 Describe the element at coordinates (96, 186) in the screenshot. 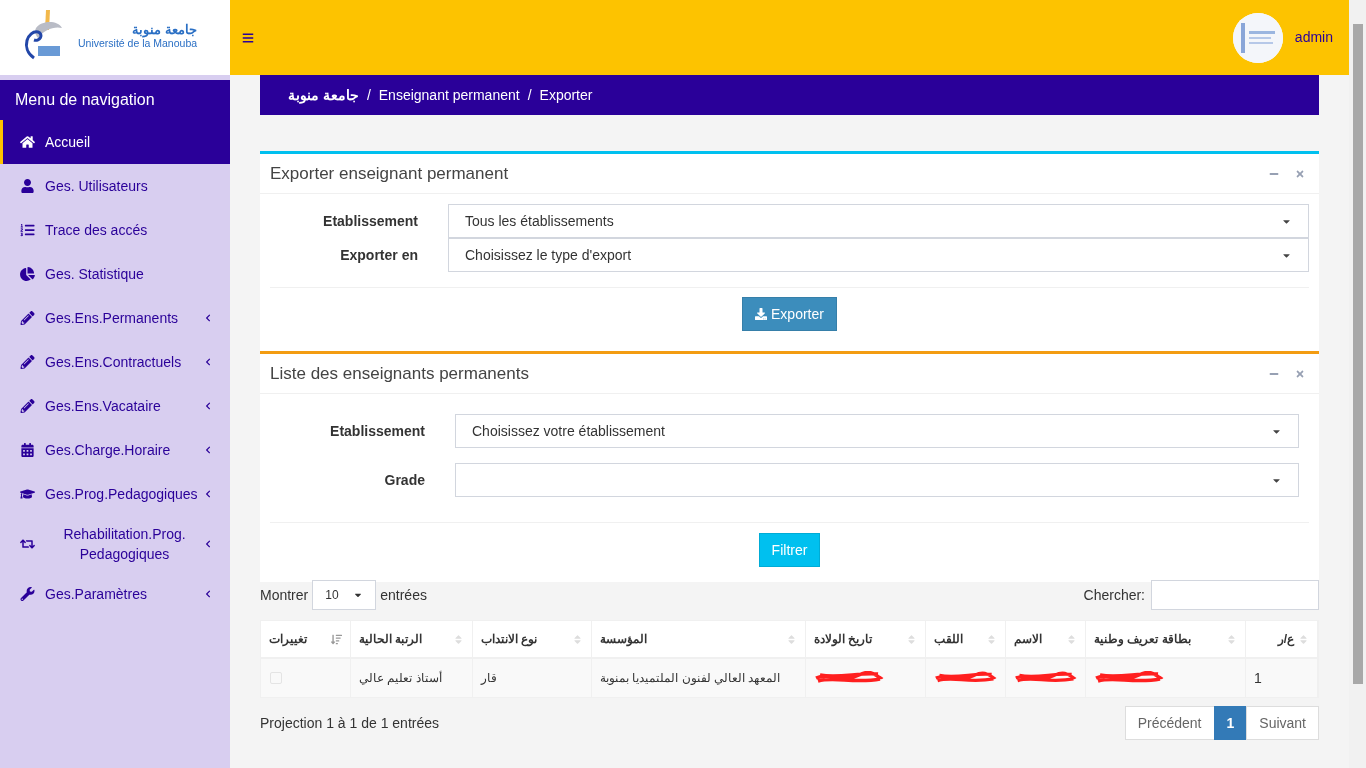

I see `sidebar-label: Ges. Utilisateurs` at that location.